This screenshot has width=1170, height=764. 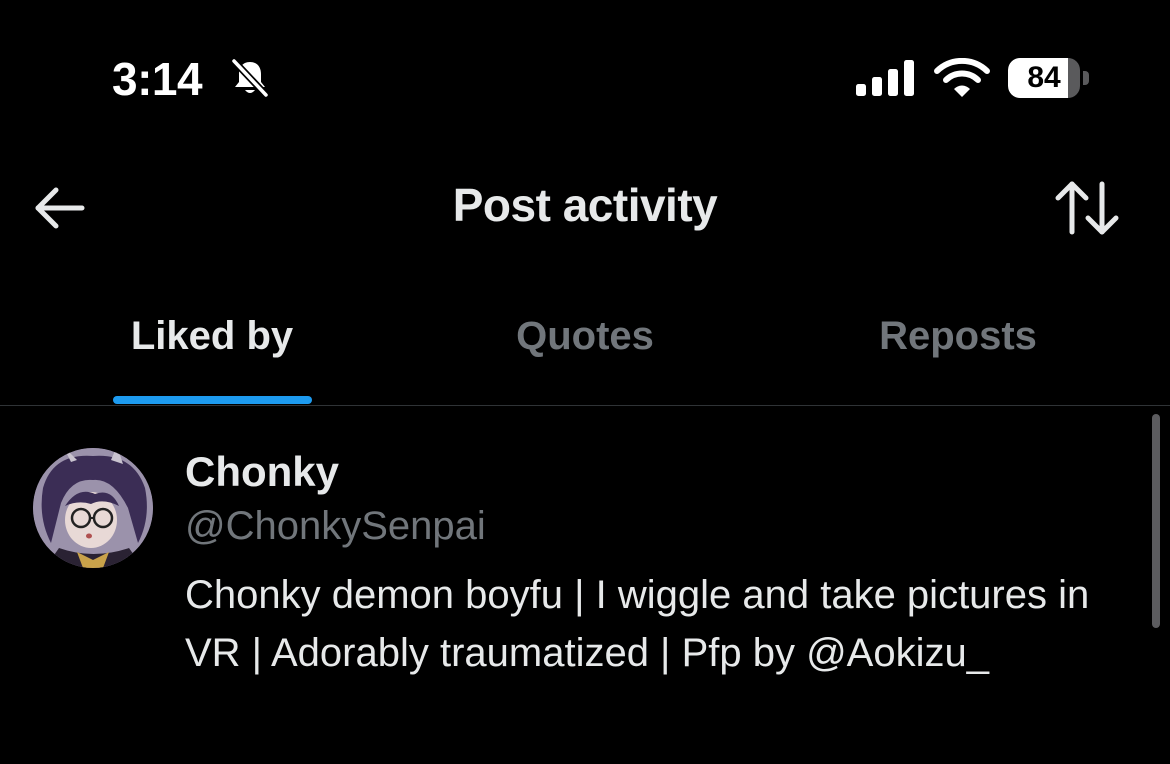 I want to click on sort-arrows-icon, so click(x=1087, y=208).